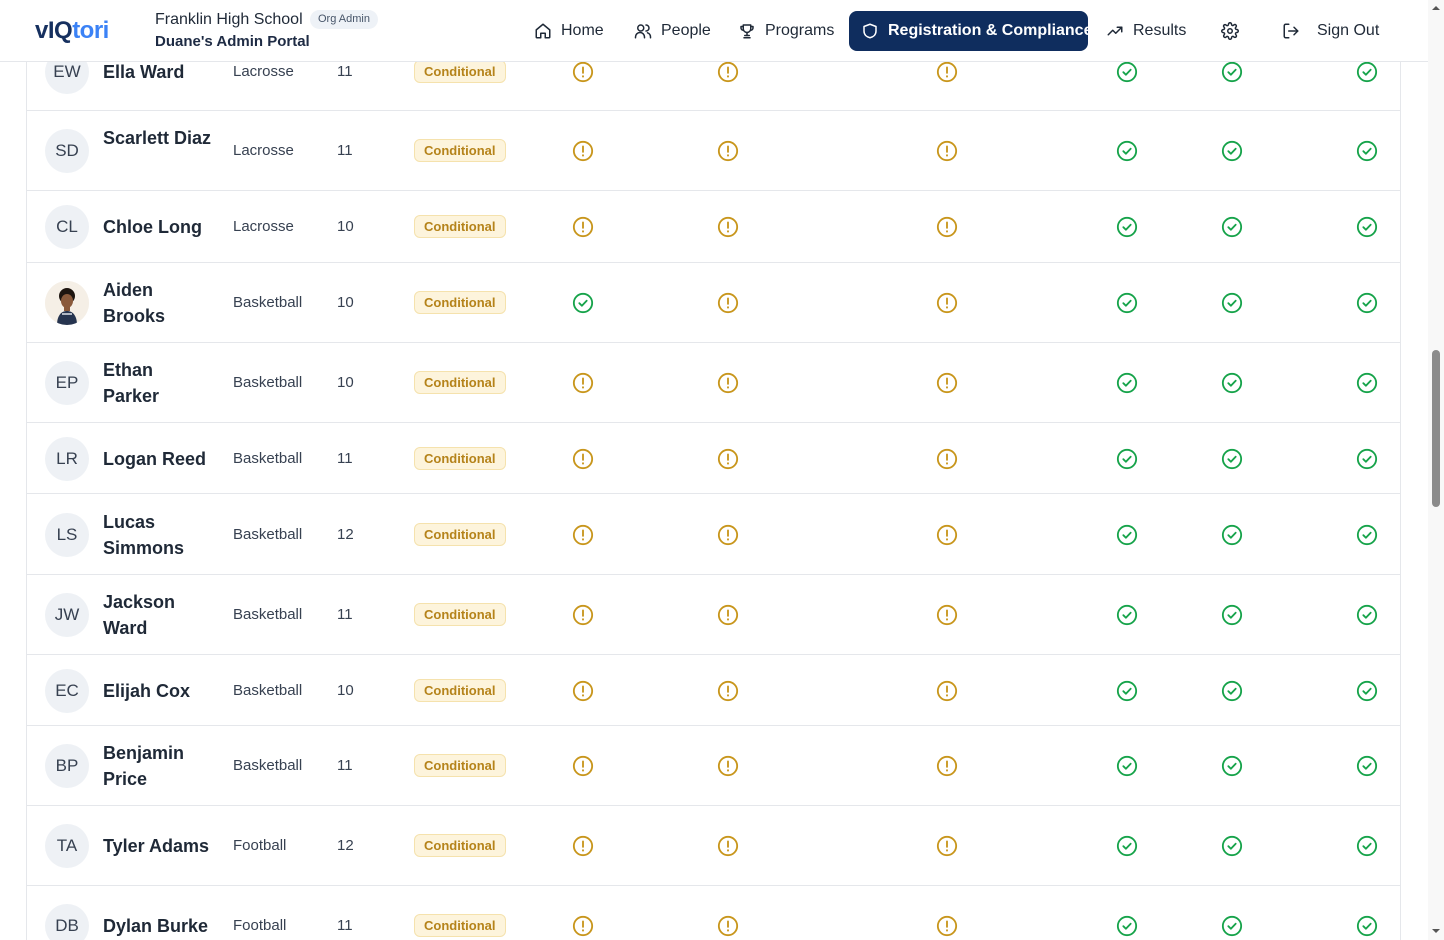 The image size is (1444, 940). What do you see at coordinates (1146, 31) in the screenshot?
I see `nav-results: Results` at bounding box center [1146, 31].